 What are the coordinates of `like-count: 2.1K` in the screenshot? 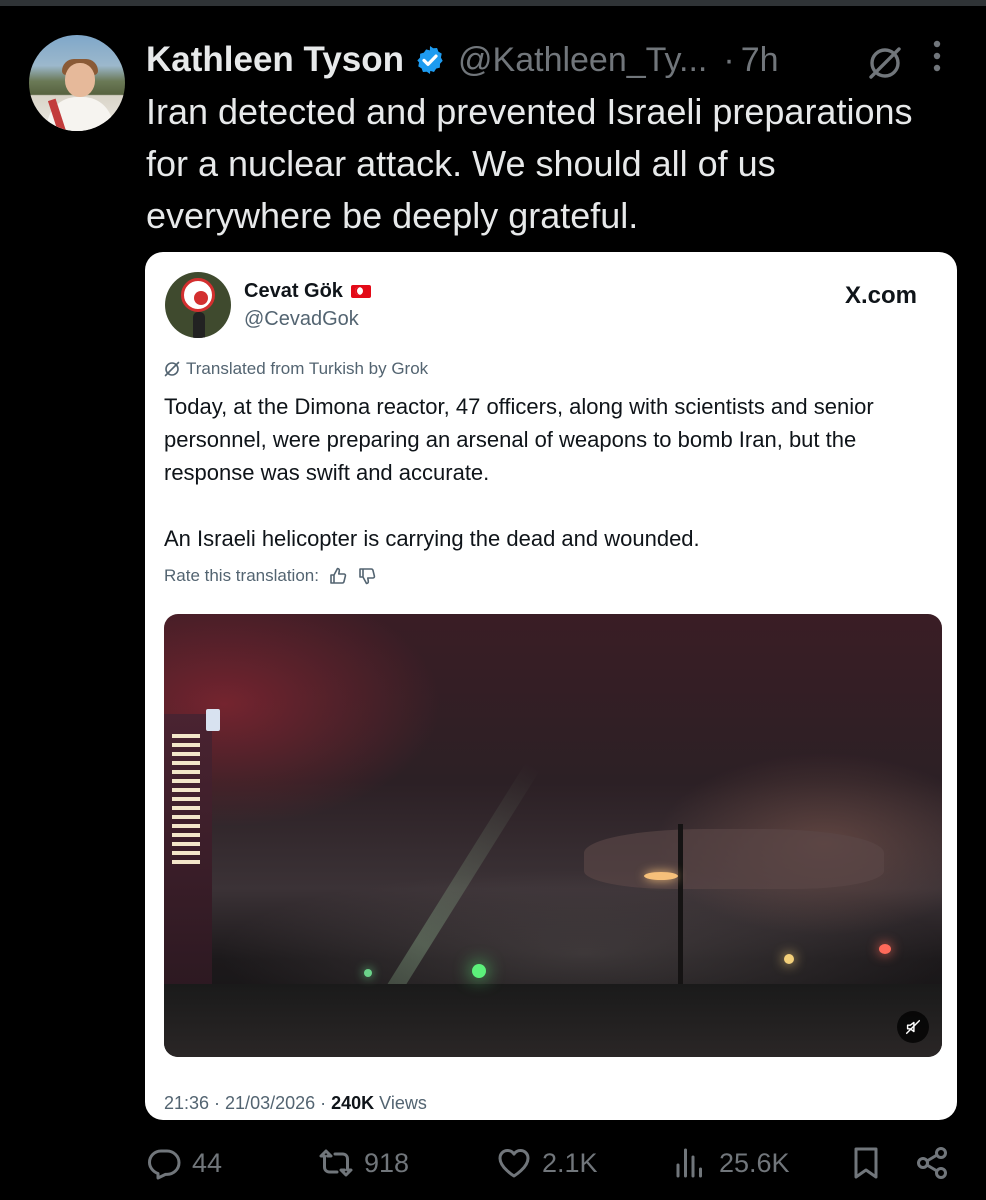 It's located at (570, 1162).